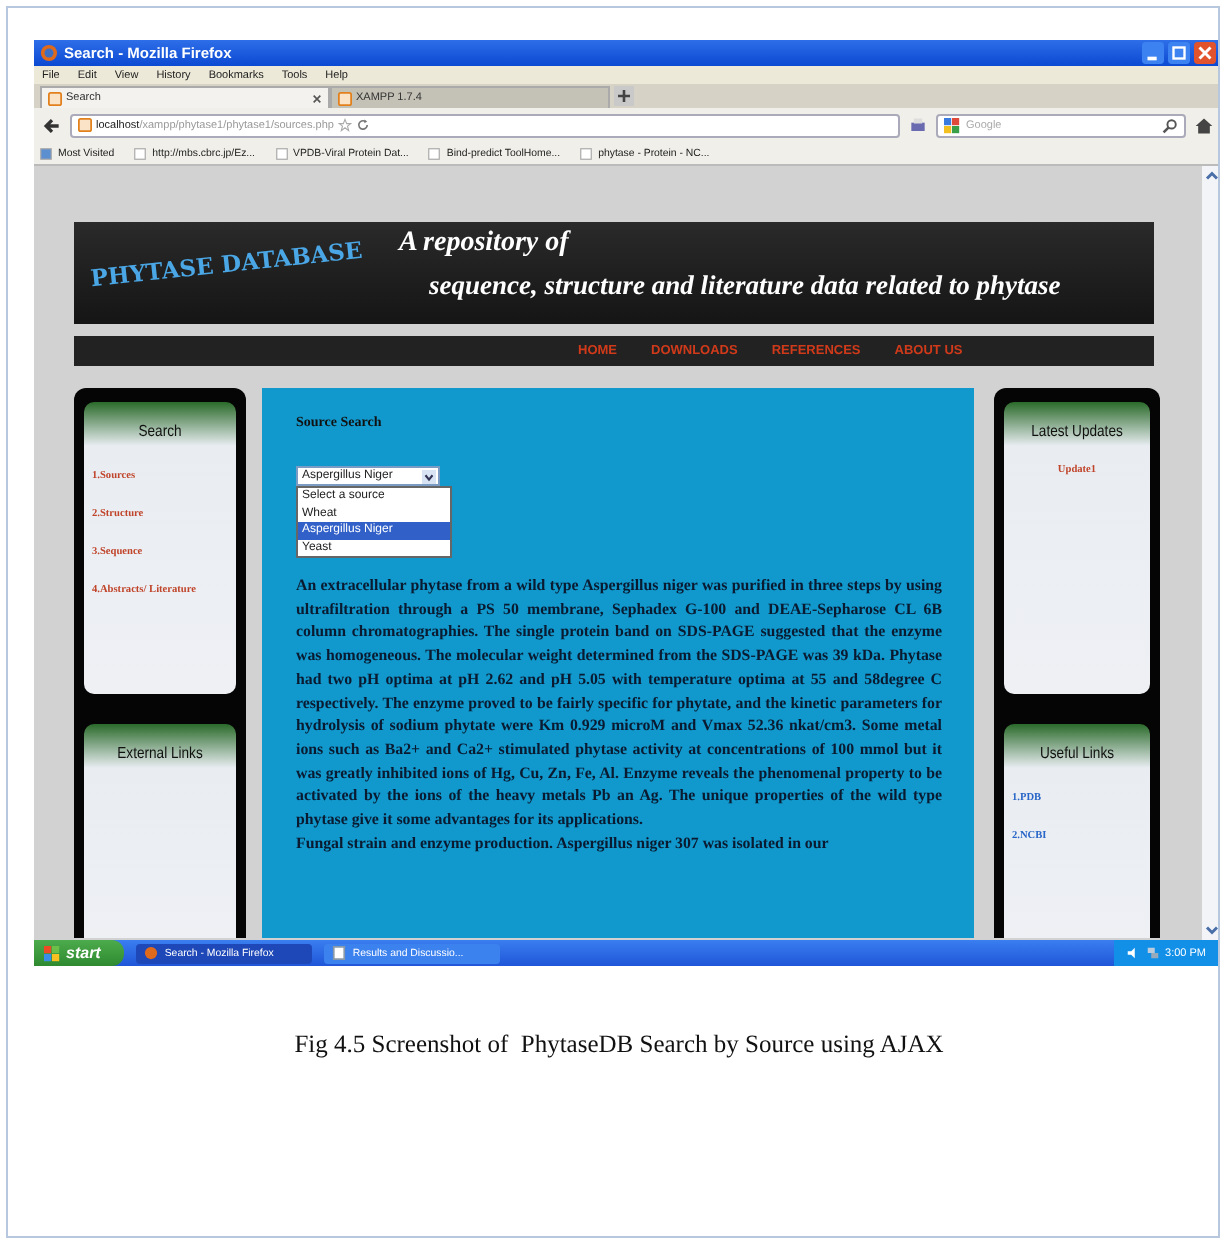 The height and width of the screenshot is (1246, 1230). Describe the element at coordinates (226, 265) in the screenshot. I see `site-logo: PHYTASE DATABASE` at that location.